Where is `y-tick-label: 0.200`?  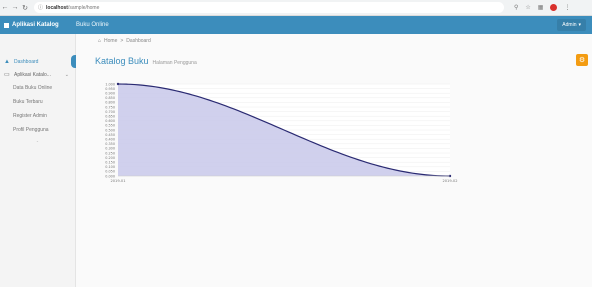 y-tick-label: 0.200 is located at coordinates (110, 158).